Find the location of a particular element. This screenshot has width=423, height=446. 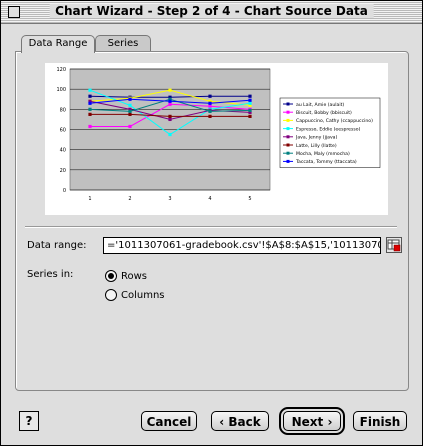

radio-rows-label: Rows is located at coordinates (134, 276).